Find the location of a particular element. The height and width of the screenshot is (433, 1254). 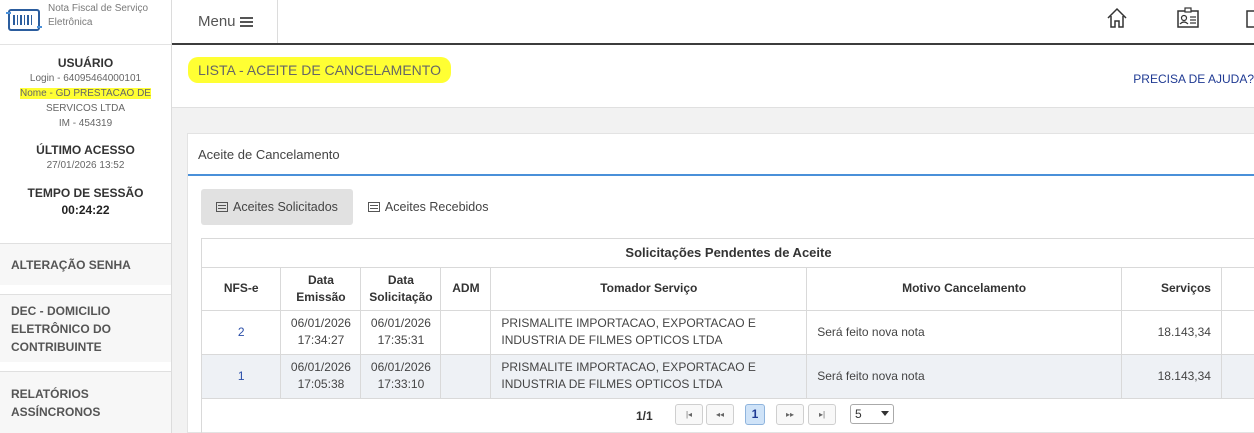

table-caption: Solicitações Pendentes de Aceite is located at coordinates (728, 253).